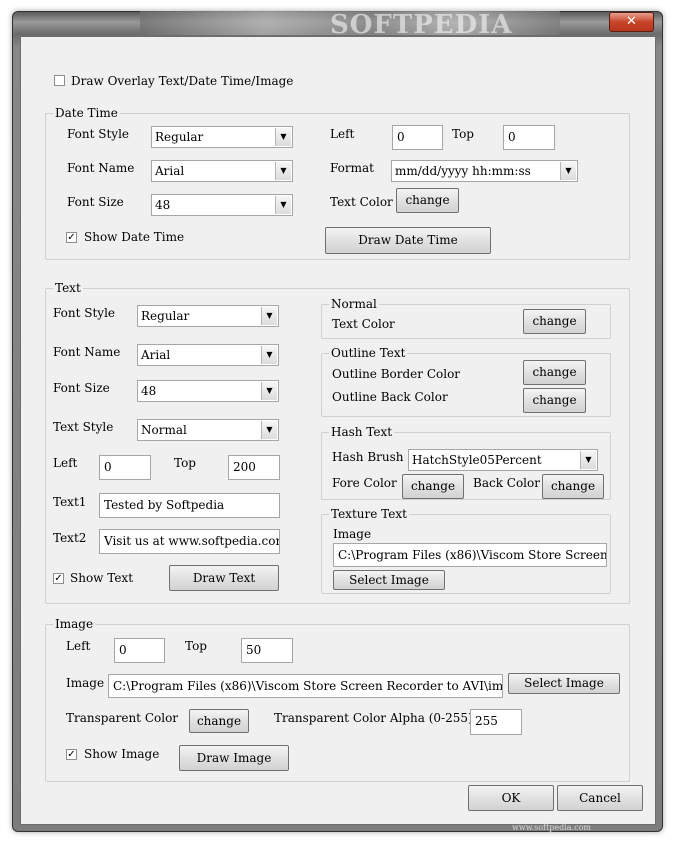 Image resolution: width=683 pixels, height=852 pixels. Describe the element at coordinates (389, 580) in the screenshot. I see `texture-select-image-button: Select Image` at that location.